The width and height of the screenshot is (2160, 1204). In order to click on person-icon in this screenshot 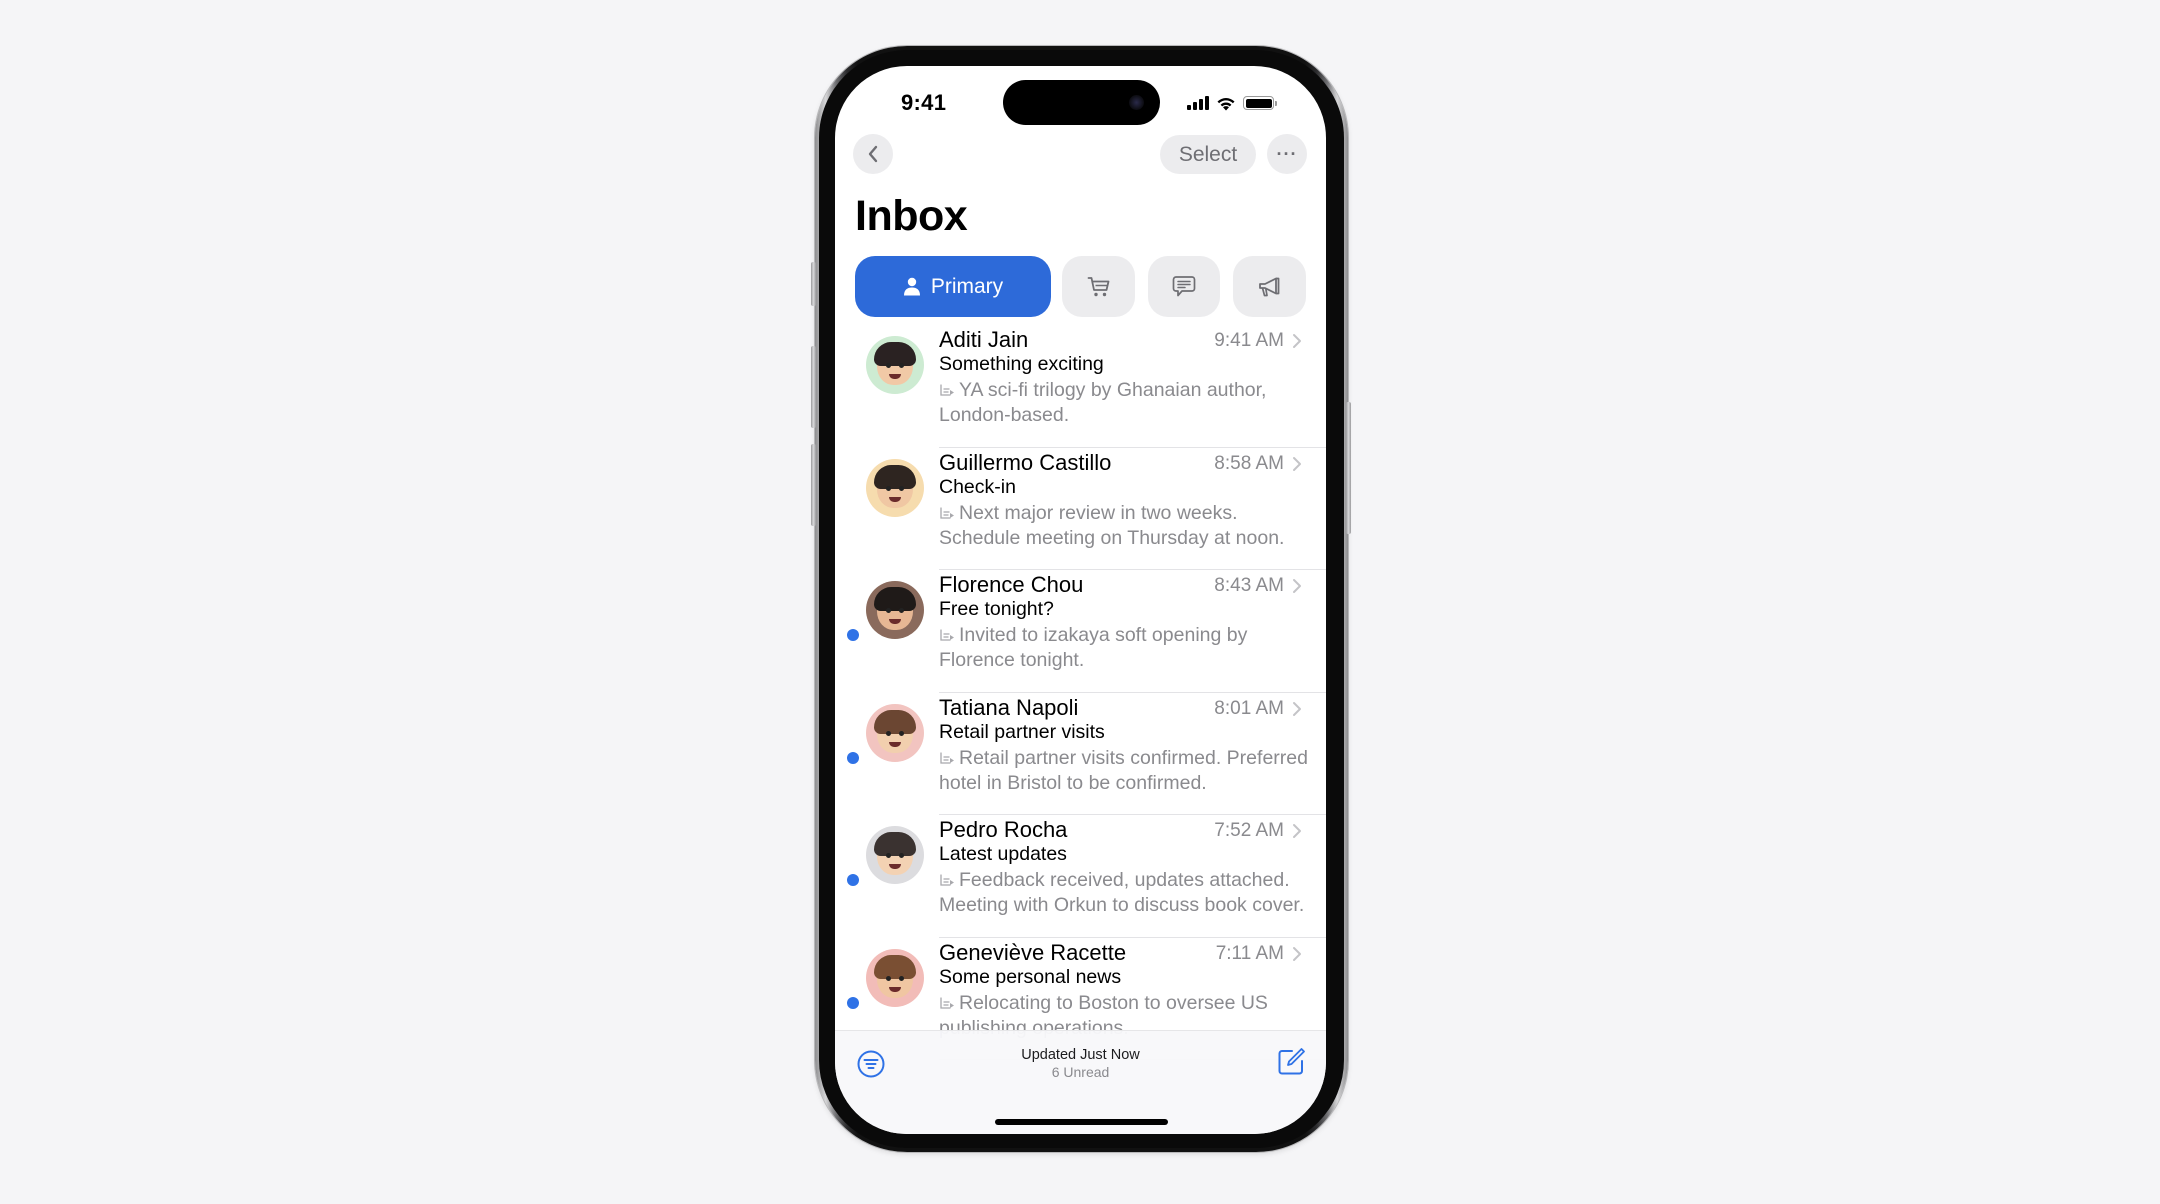, I will do `click(911, 286)`.